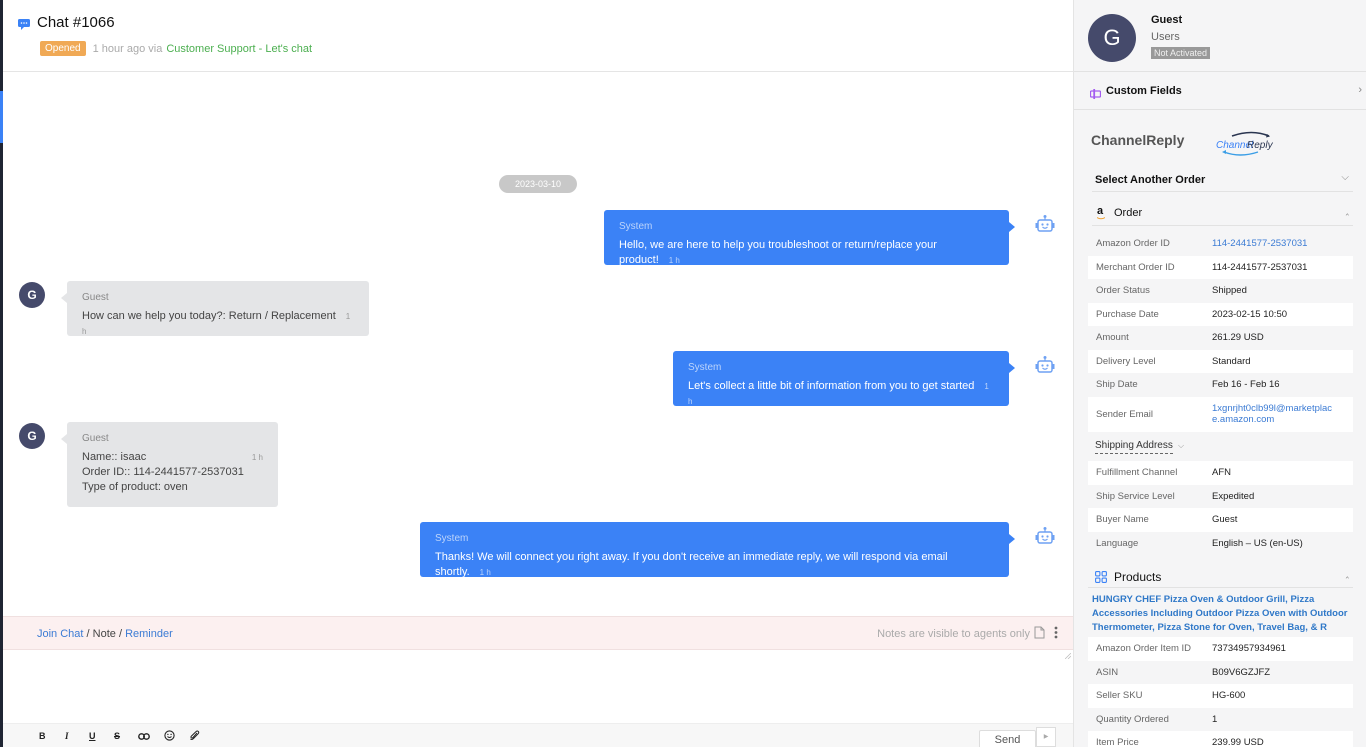 The width and height of the screenshot is (1366, 747). Describe the element at coordinates (127, 48) in the screenshot. I see `chat-age: 1 hour ago via` at that location.